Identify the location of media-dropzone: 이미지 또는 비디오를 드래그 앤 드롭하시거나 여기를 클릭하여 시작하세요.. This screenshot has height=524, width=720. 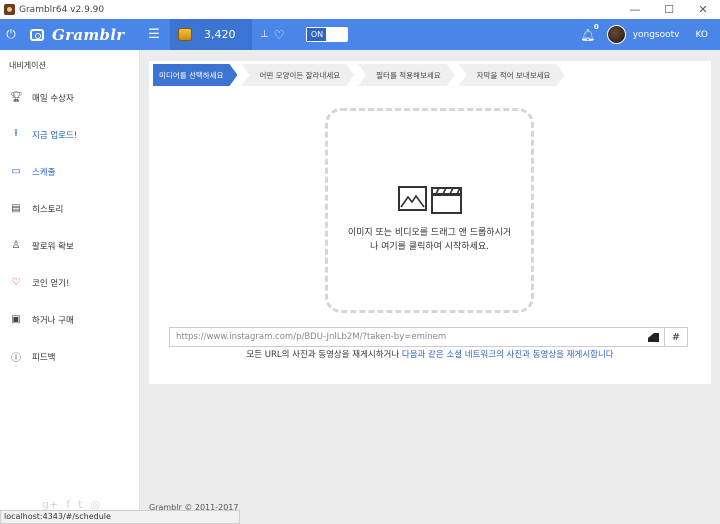
(429, 210).